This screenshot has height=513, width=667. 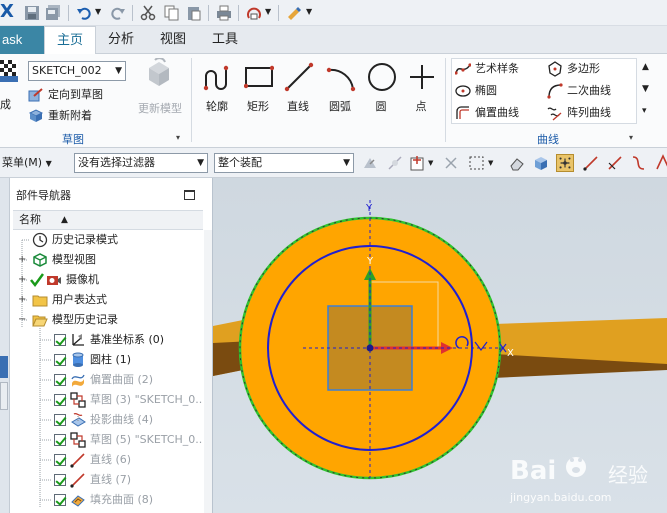 I want to click on point-label: 点, so click(x=421, y=106).